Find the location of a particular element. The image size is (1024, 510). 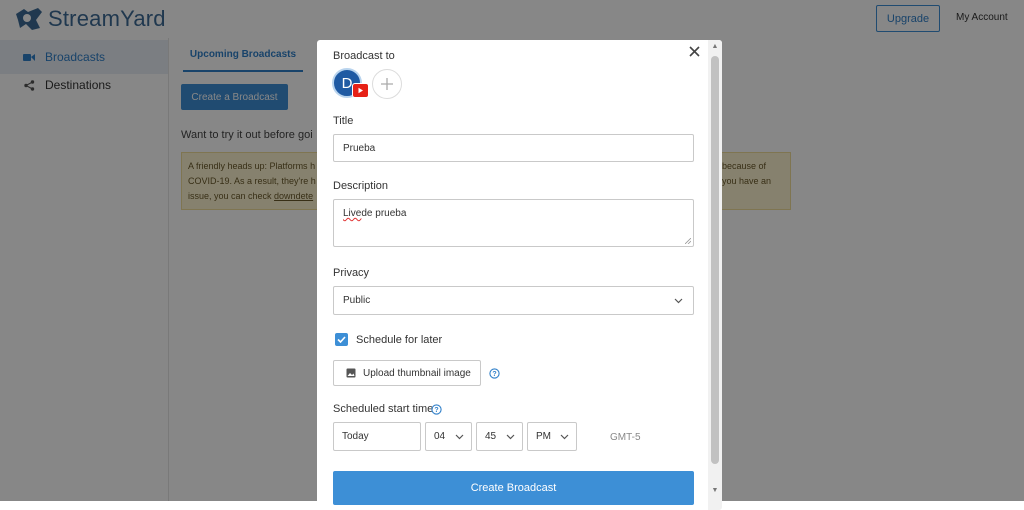

scrollbar-thumb is located at coordinates (715, 260).